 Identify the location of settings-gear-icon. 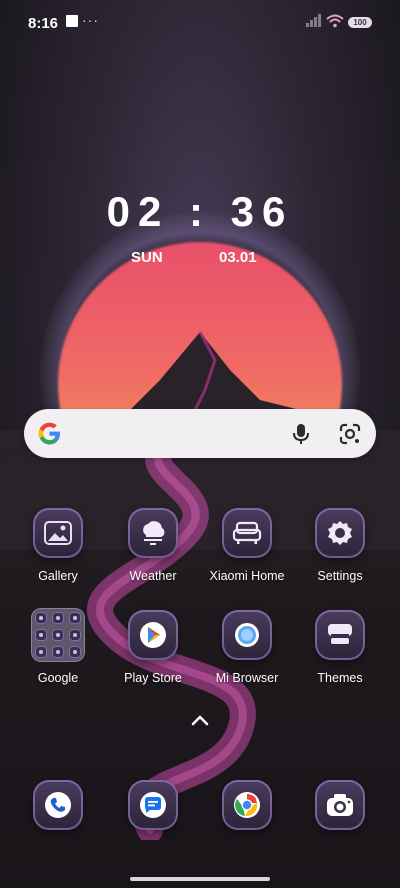
(340, 533).